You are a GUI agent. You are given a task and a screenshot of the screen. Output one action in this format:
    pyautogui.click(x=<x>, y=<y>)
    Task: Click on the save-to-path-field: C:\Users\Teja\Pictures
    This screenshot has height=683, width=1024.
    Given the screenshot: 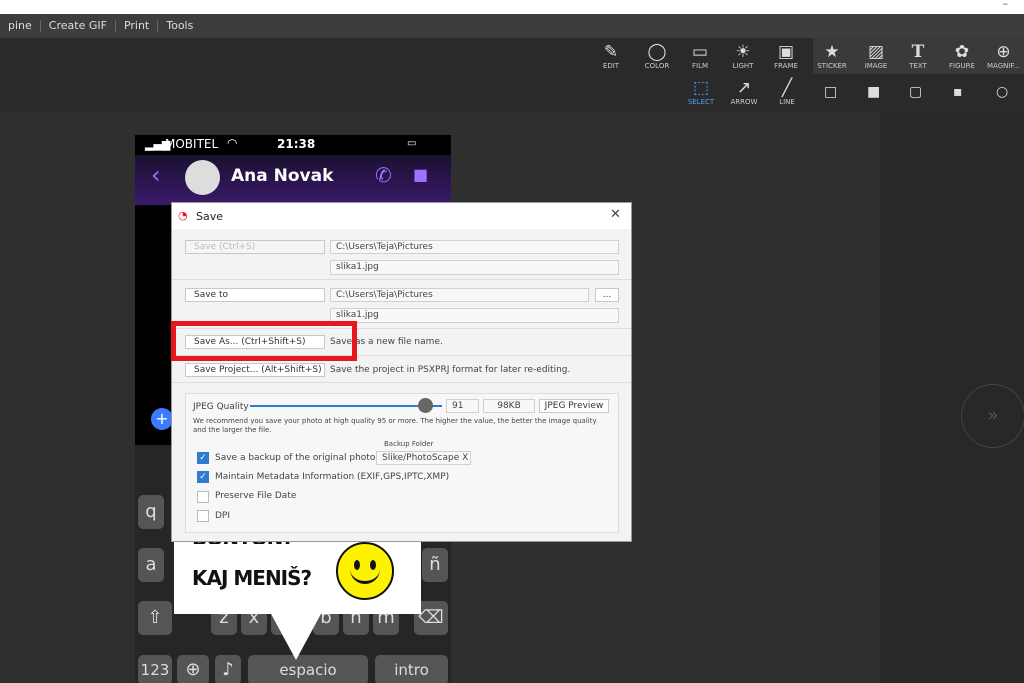 What is the action you would take?
    pyautogui.click(x=459, y=295)
    